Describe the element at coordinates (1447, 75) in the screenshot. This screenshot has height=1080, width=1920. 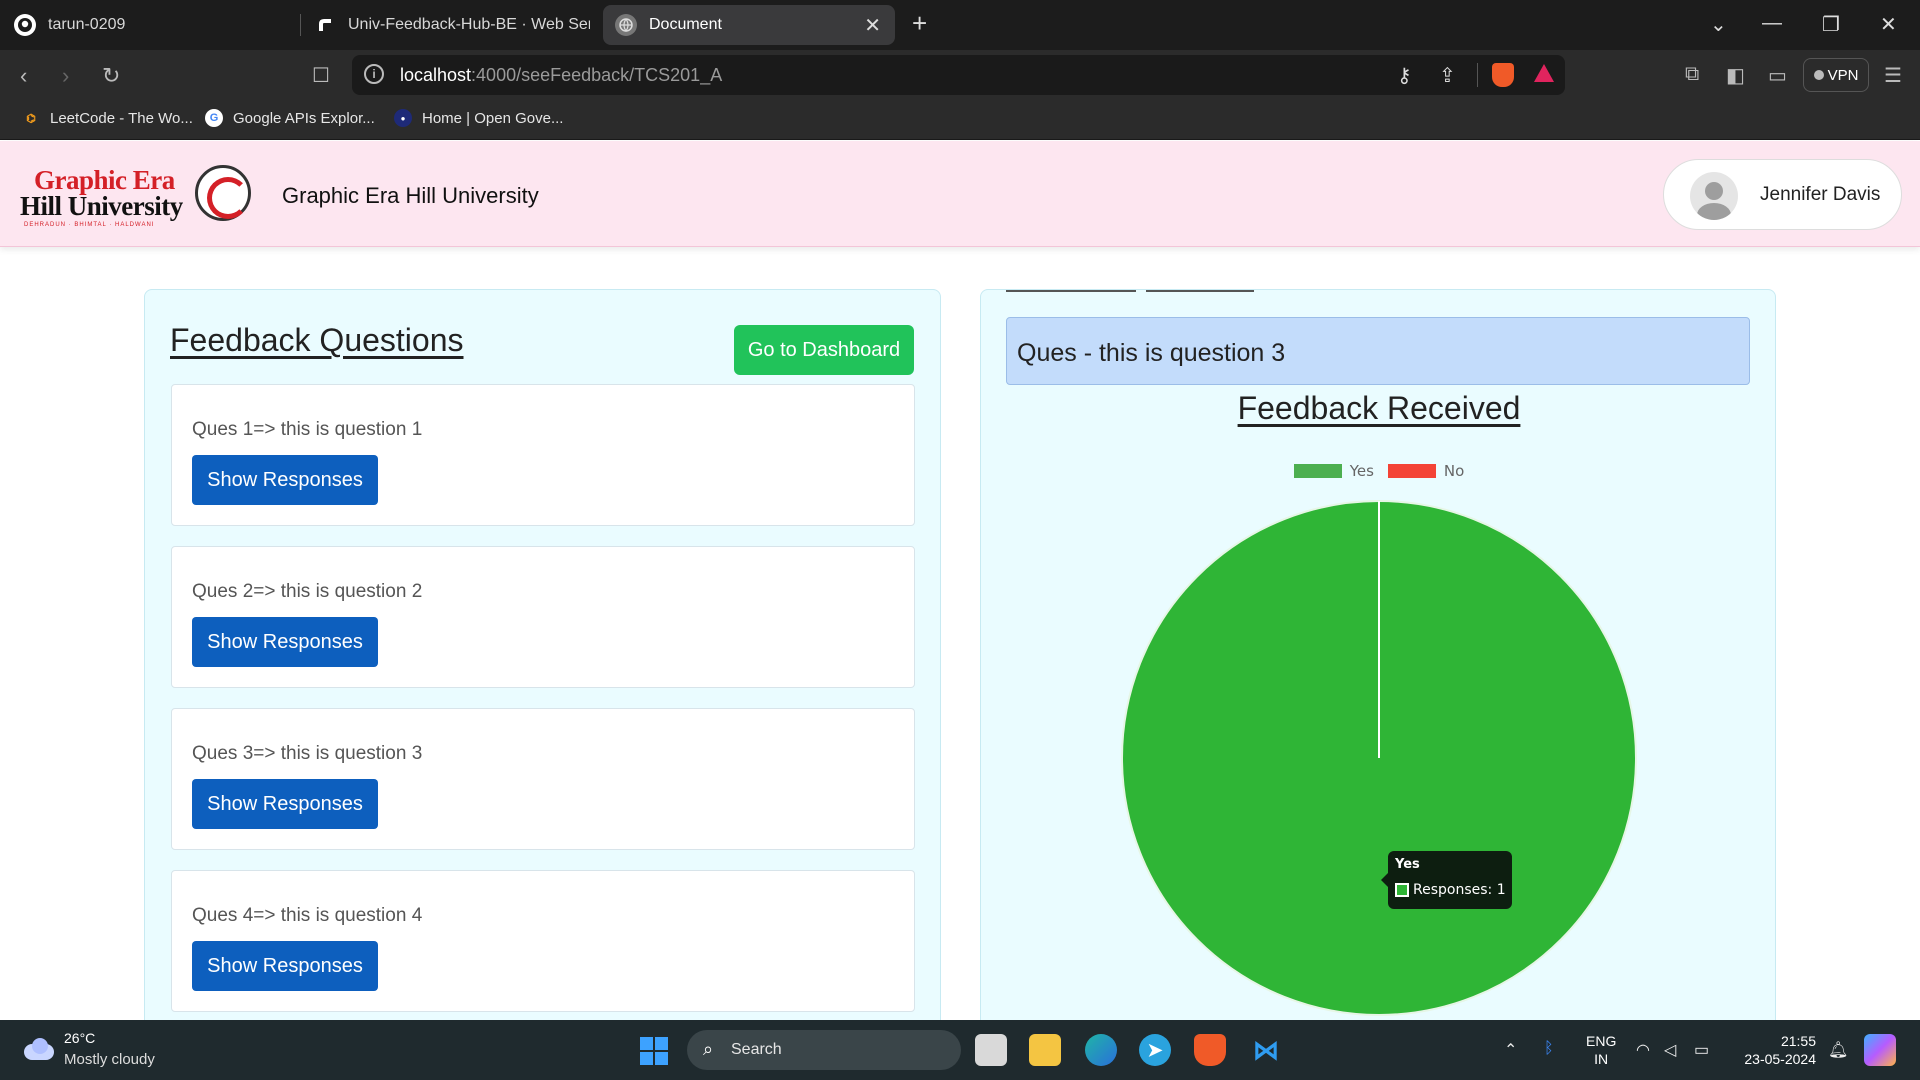
I see `share-icon: ⇪` at that location.